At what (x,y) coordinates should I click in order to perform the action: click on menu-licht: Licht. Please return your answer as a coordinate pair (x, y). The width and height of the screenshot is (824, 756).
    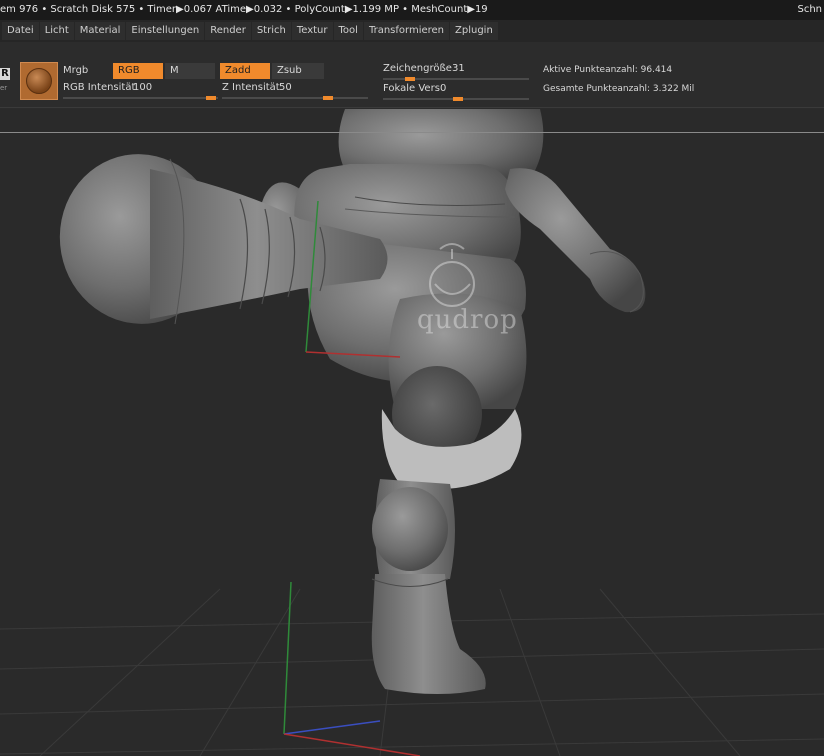
    Looking at the image, I should click on (56, 31).